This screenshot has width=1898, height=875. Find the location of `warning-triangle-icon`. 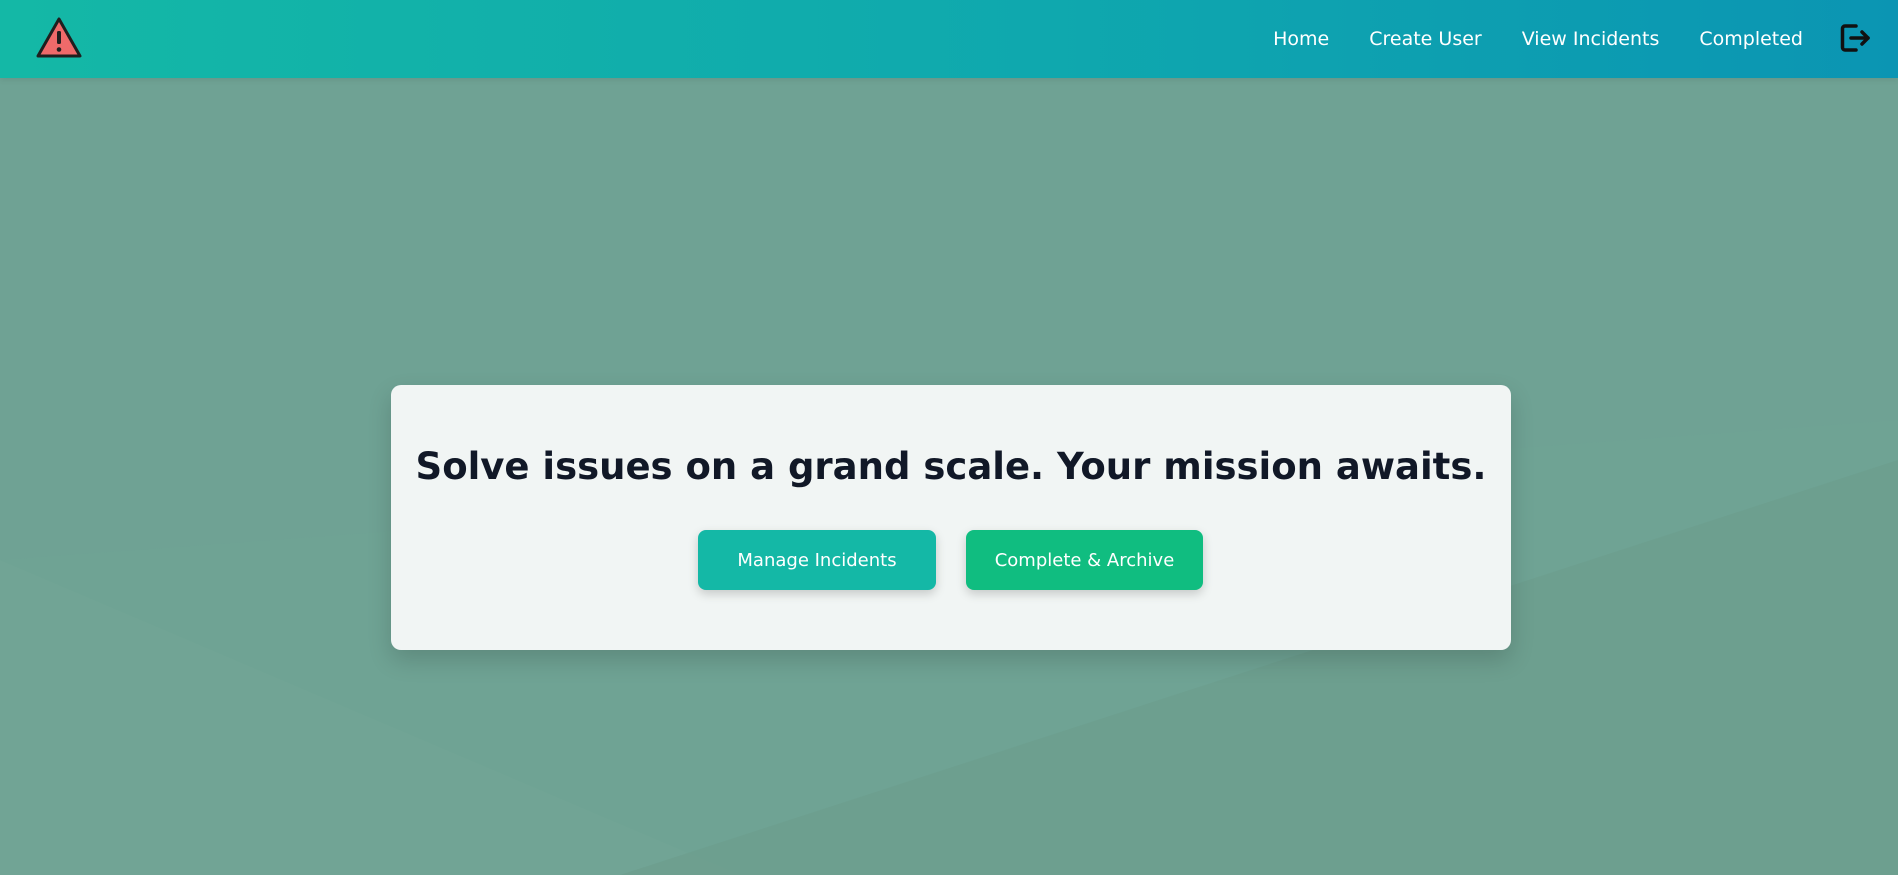

warning-triangle-icon is located at coordinates (59, 38).